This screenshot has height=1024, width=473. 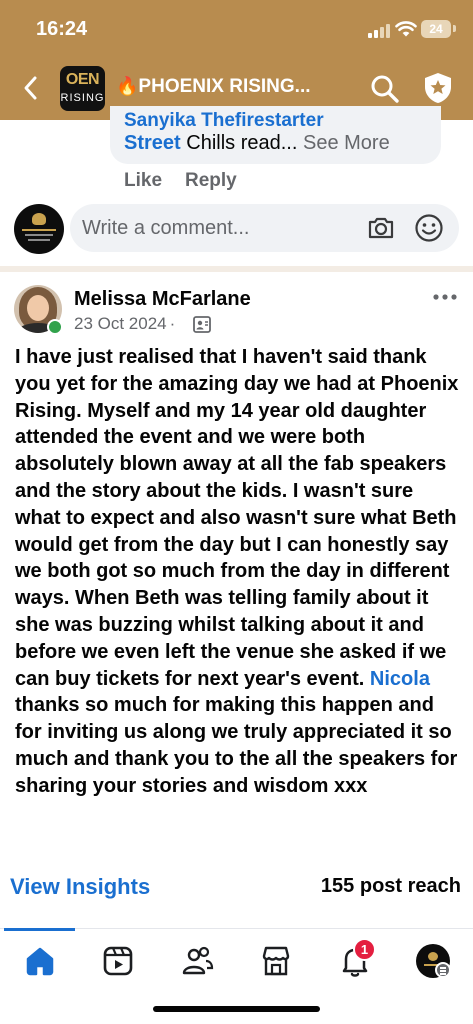 I want to click on reply-author-name-tail: Street, so click(x=152, y=143).